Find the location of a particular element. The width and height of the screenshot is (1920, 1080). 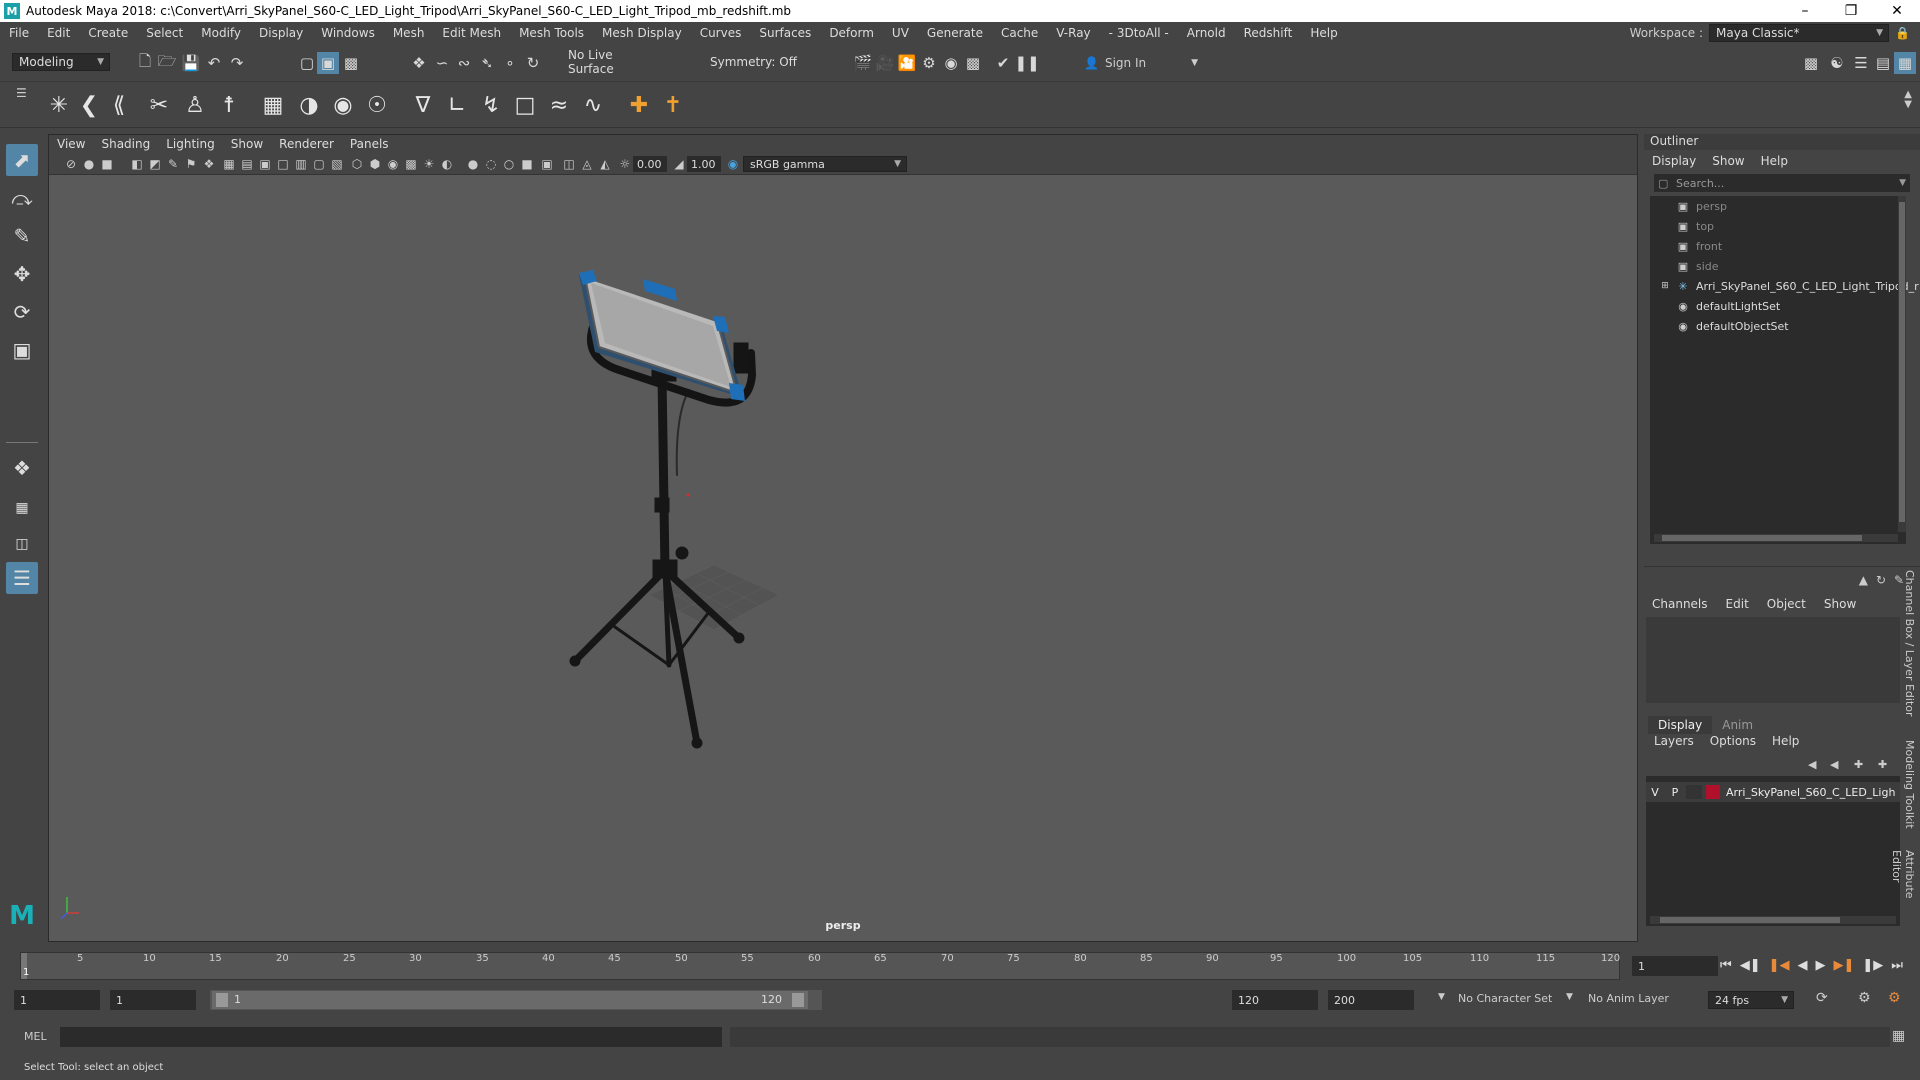

menu-vray: V-Ray is located at coordinates (1073, 33).